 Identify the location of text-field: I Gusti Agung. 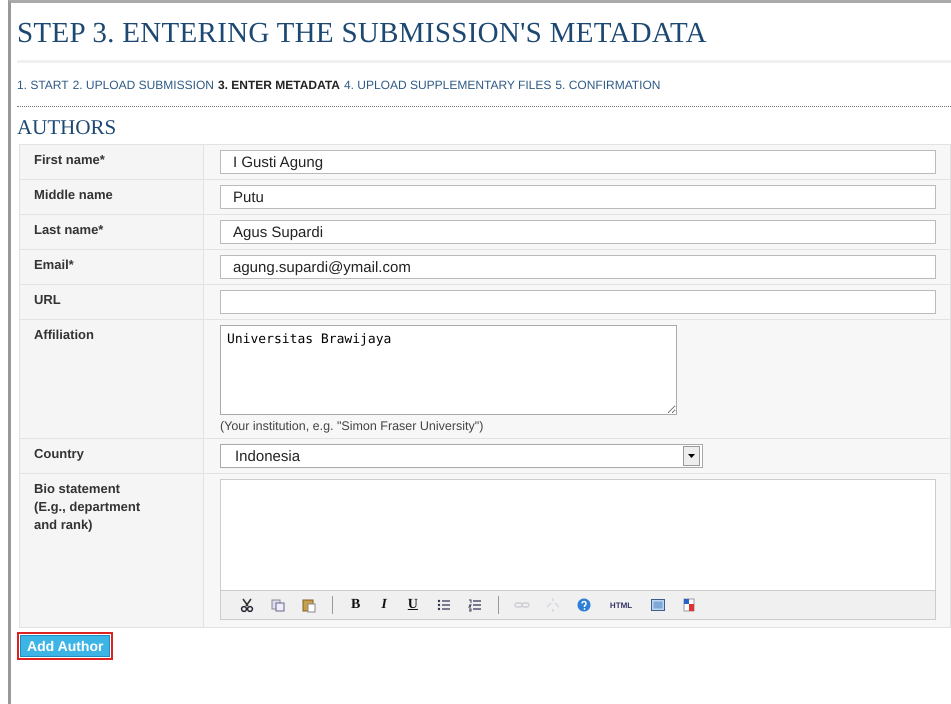
(578, 162).